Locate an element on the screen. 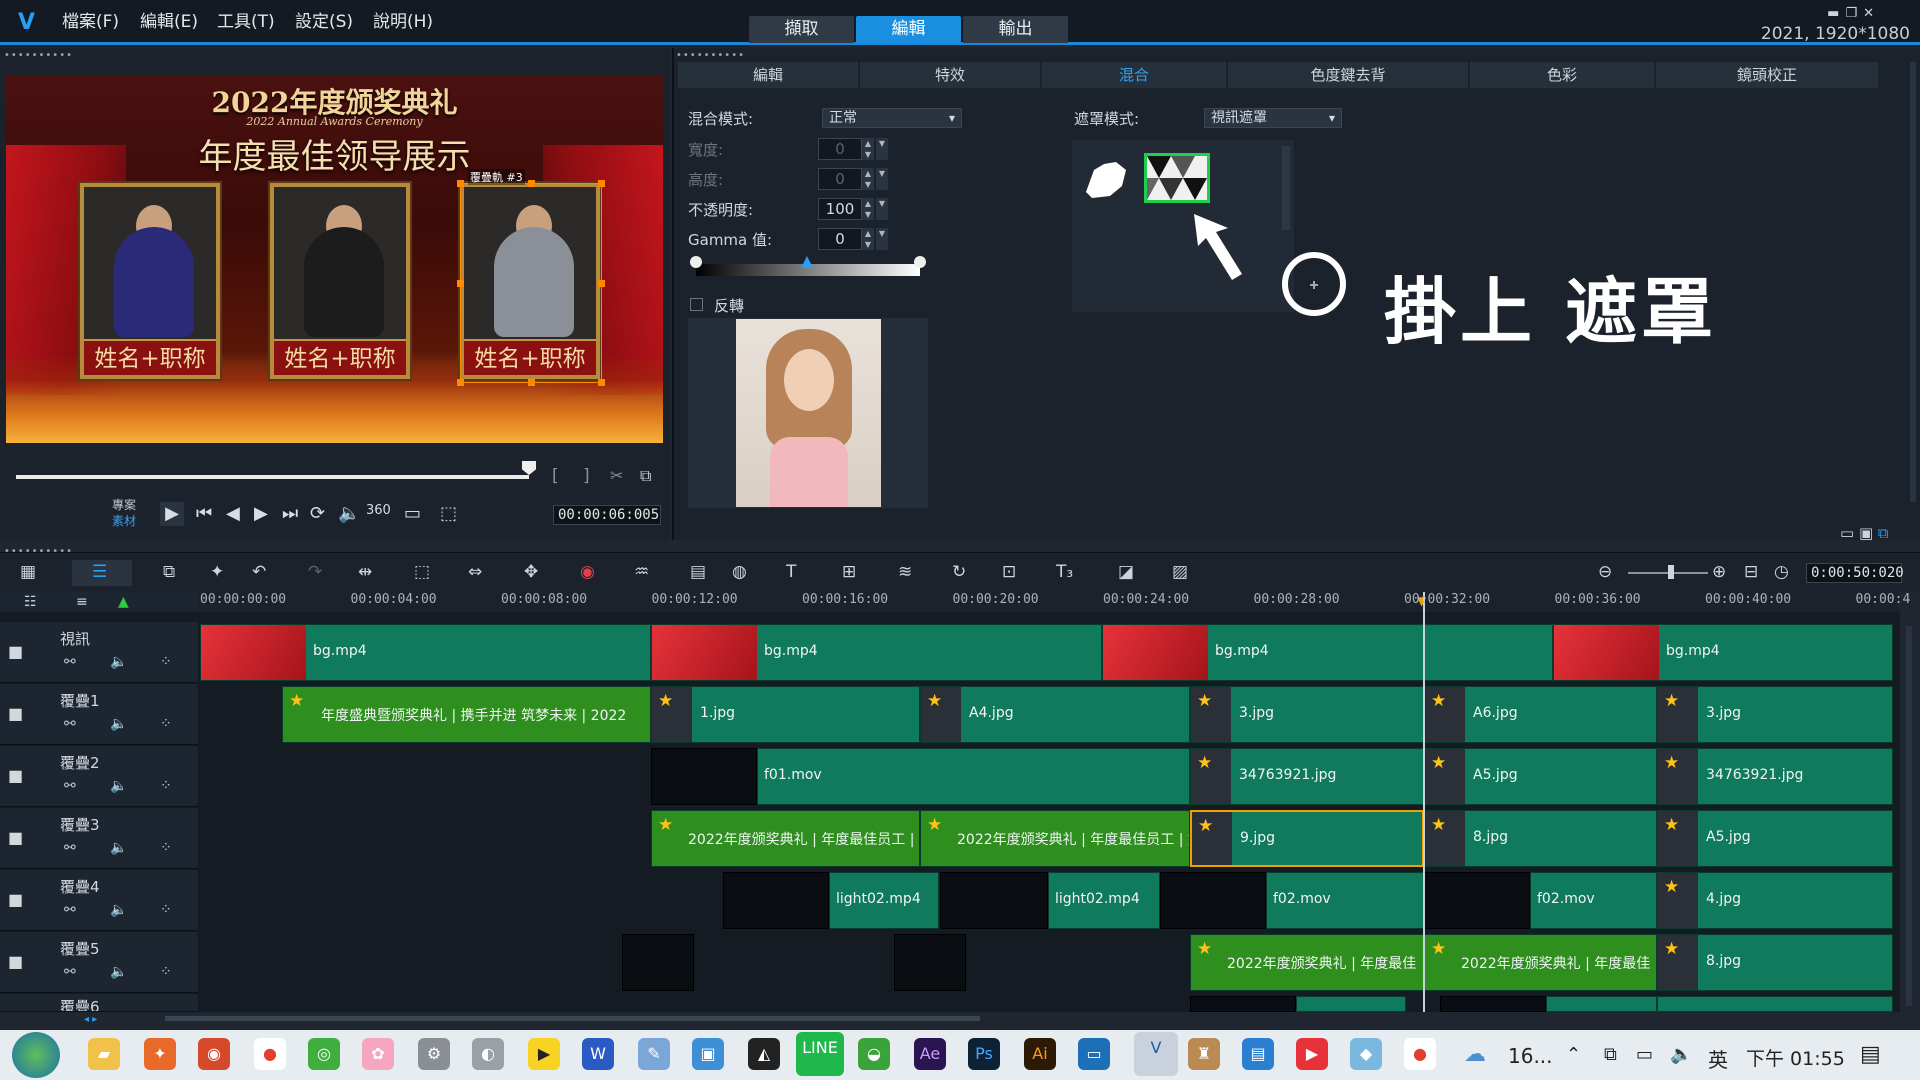 The image size is (1920, 1080). track-manager-icon: ☷ is located at coordinates (30, 602).